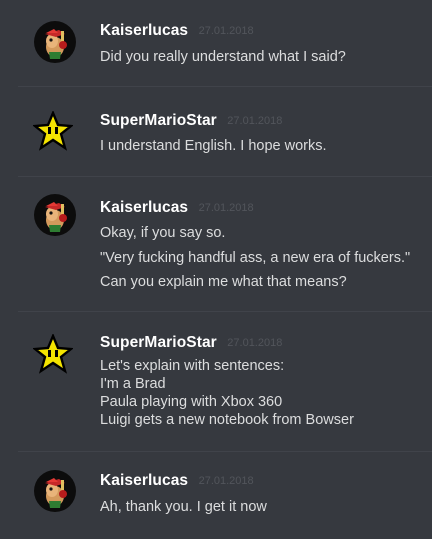 The width and height of the screenshot is (432, 539). I want to click on message-text: I'm a Brad, so click(133, 384).